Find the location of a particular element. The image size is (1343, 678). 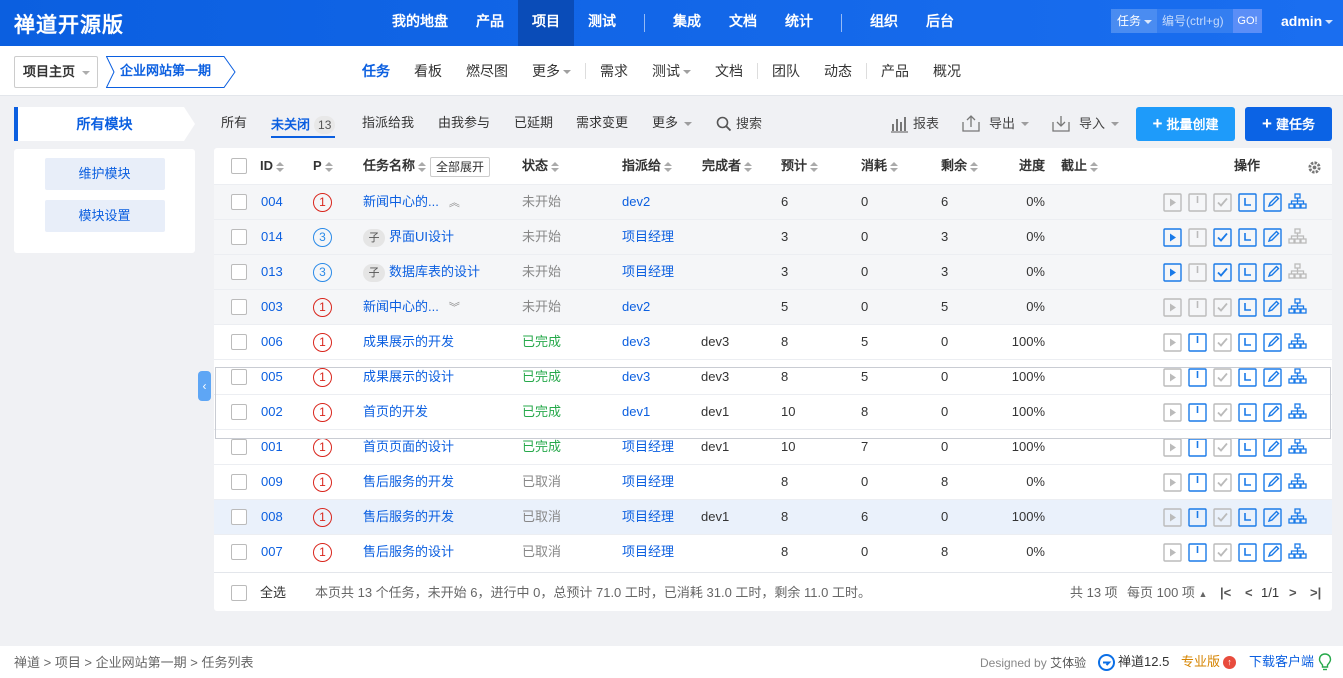

zentao-version: 禅道12.5 is located at coordinates (1133, 662).